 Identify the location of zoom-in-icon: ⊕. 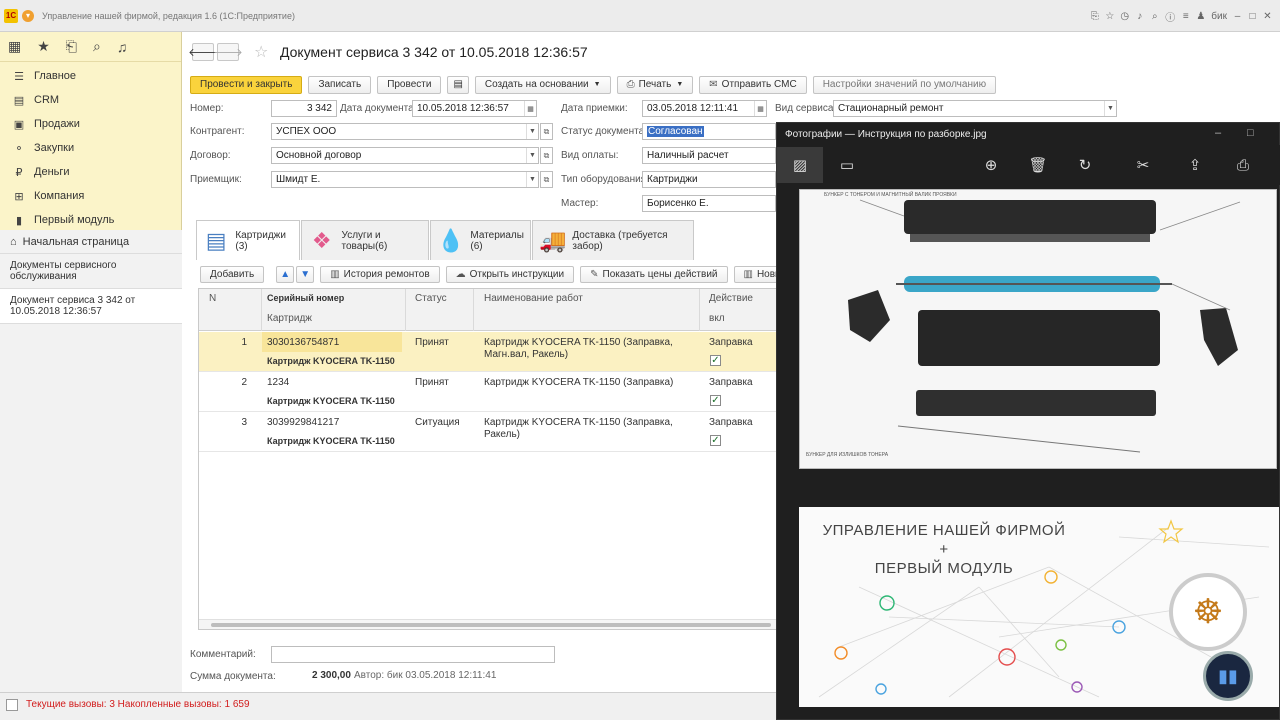
(991, 165).